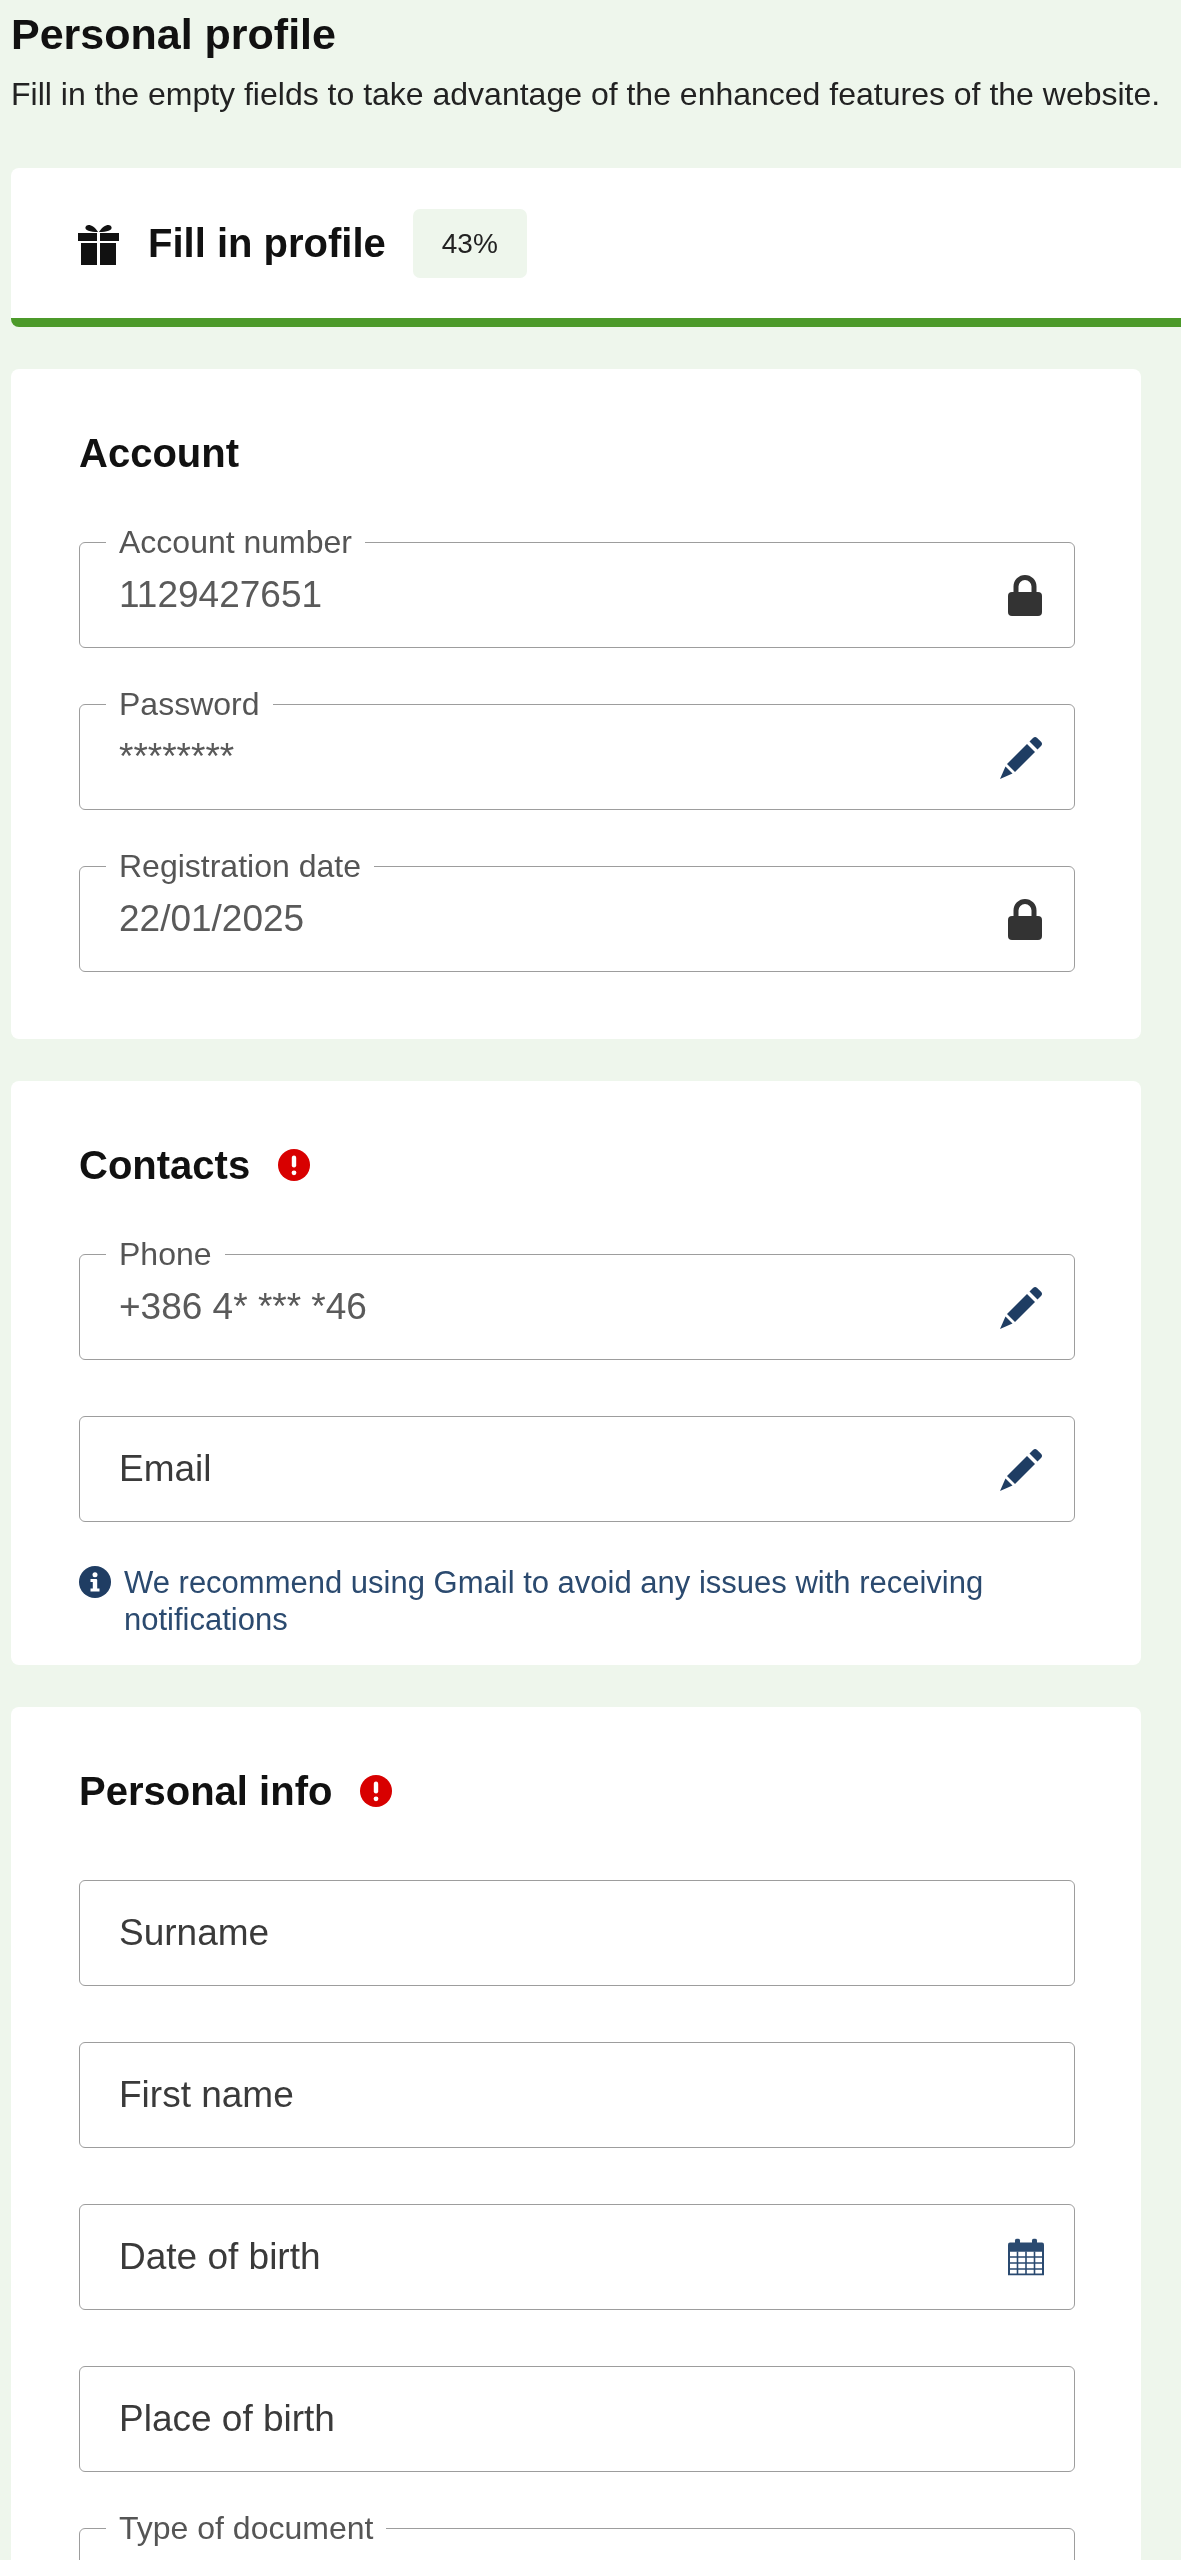 This screenshot has width=1181, height=2560. What do you see at coordinates (577, 2419) in the screenshot?
I see `input-field: Place of birth` at bounding box center [577, 2419].